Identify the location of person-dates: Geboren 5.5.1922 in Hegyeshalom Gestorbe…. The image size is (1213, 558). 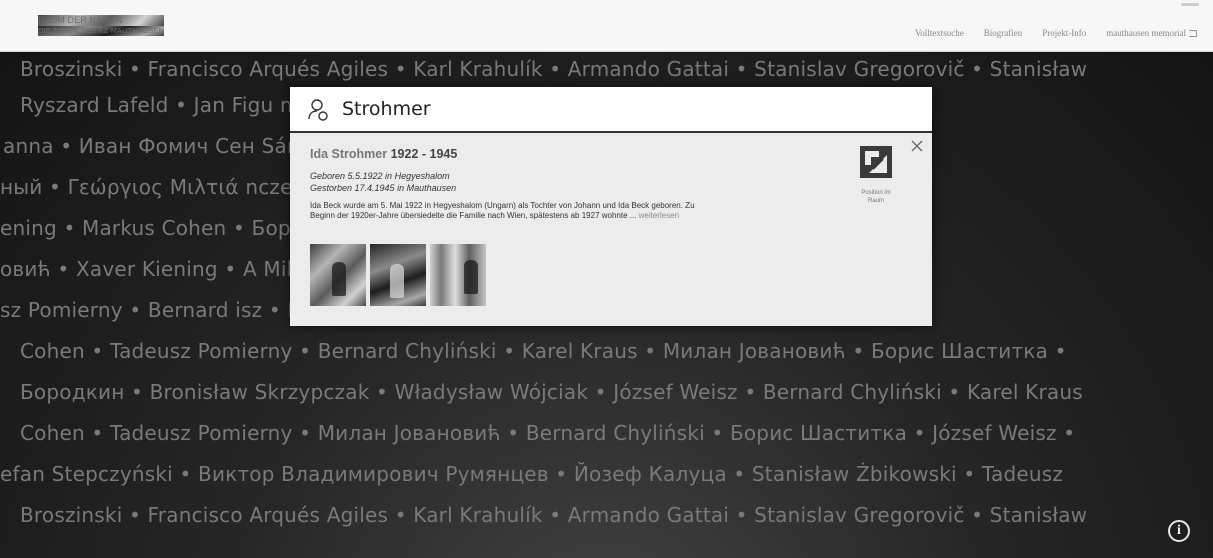
(520, 182).